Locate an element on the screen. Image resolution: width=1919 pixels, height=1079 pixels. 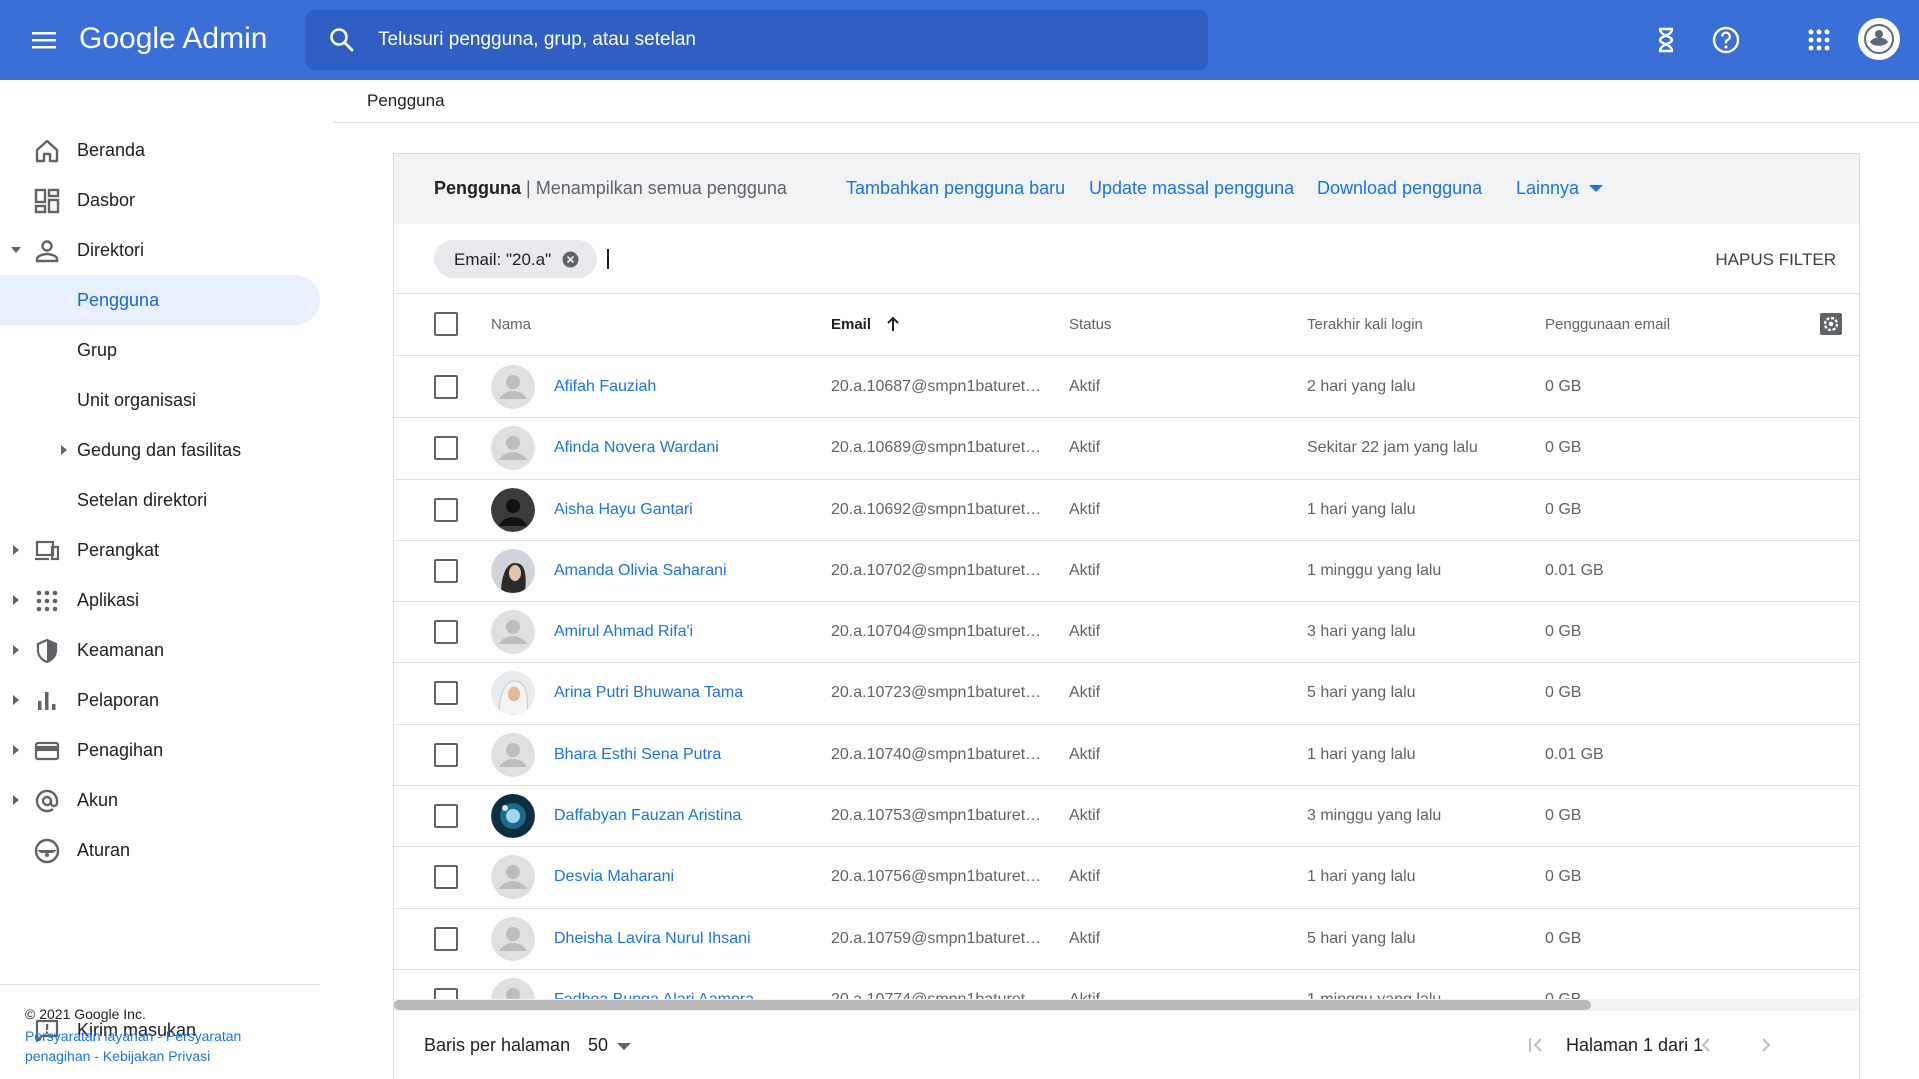
nav-item-aturan: Aturan is located at coordinates (160, 850).